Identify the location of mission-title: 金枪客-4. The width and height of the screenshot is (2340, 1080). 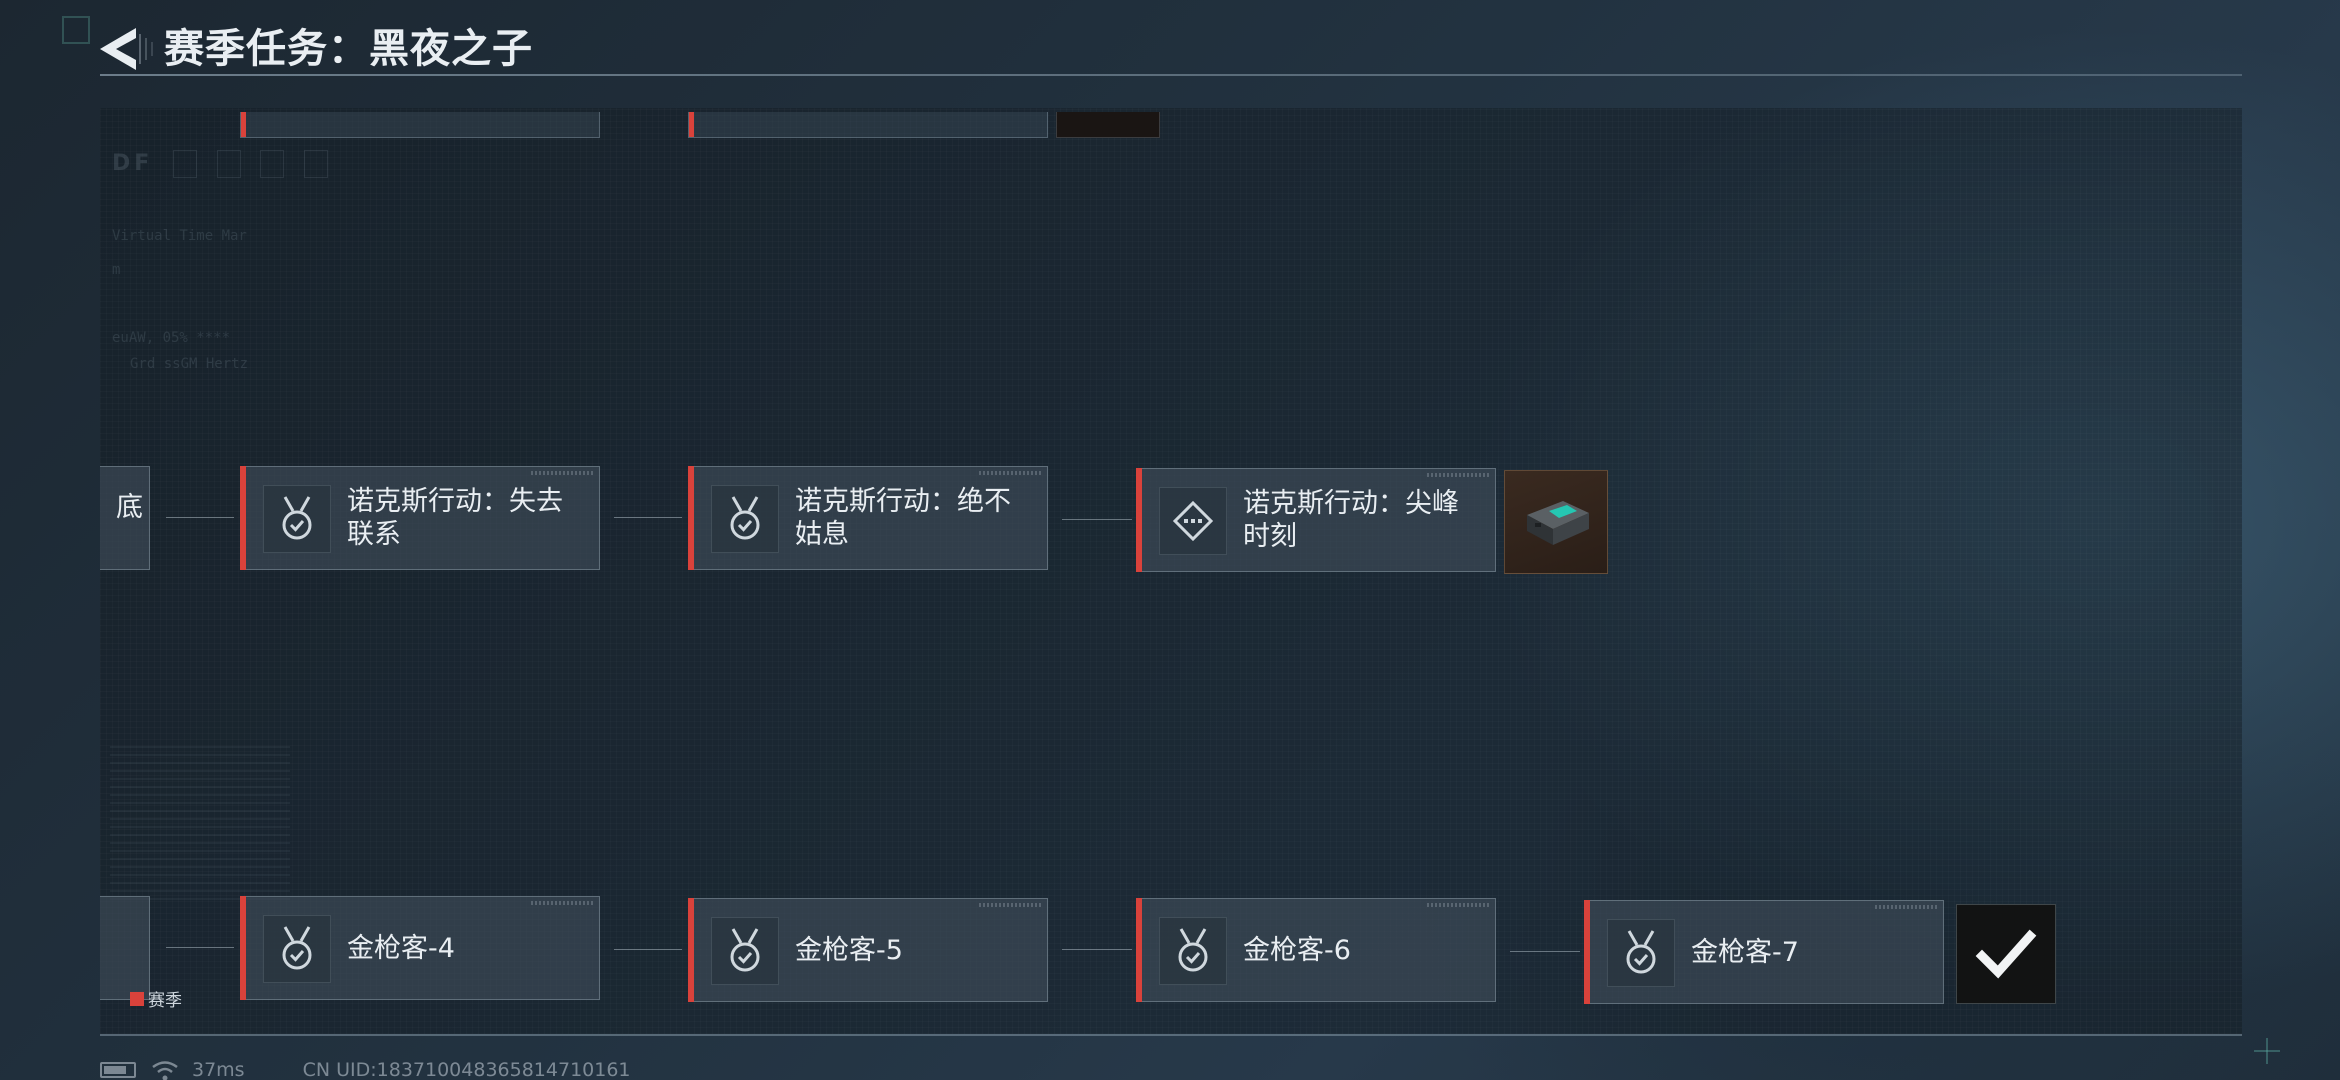
(401, 948).